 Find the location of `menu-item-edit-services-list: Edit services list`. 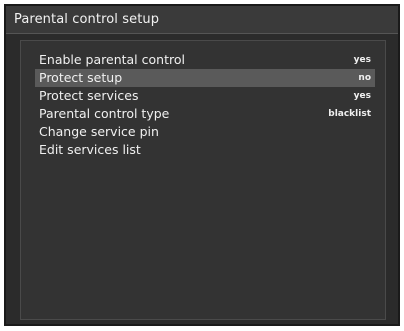

menu-item-edit-services-list: Edit services list is located at coordinates (205, 150).